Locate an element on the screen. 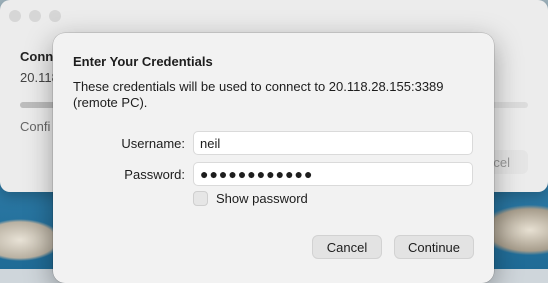 This screenshot has height=283, width=548. dialog-title: Enter Your Credentials is located at coordinates (143, 61).